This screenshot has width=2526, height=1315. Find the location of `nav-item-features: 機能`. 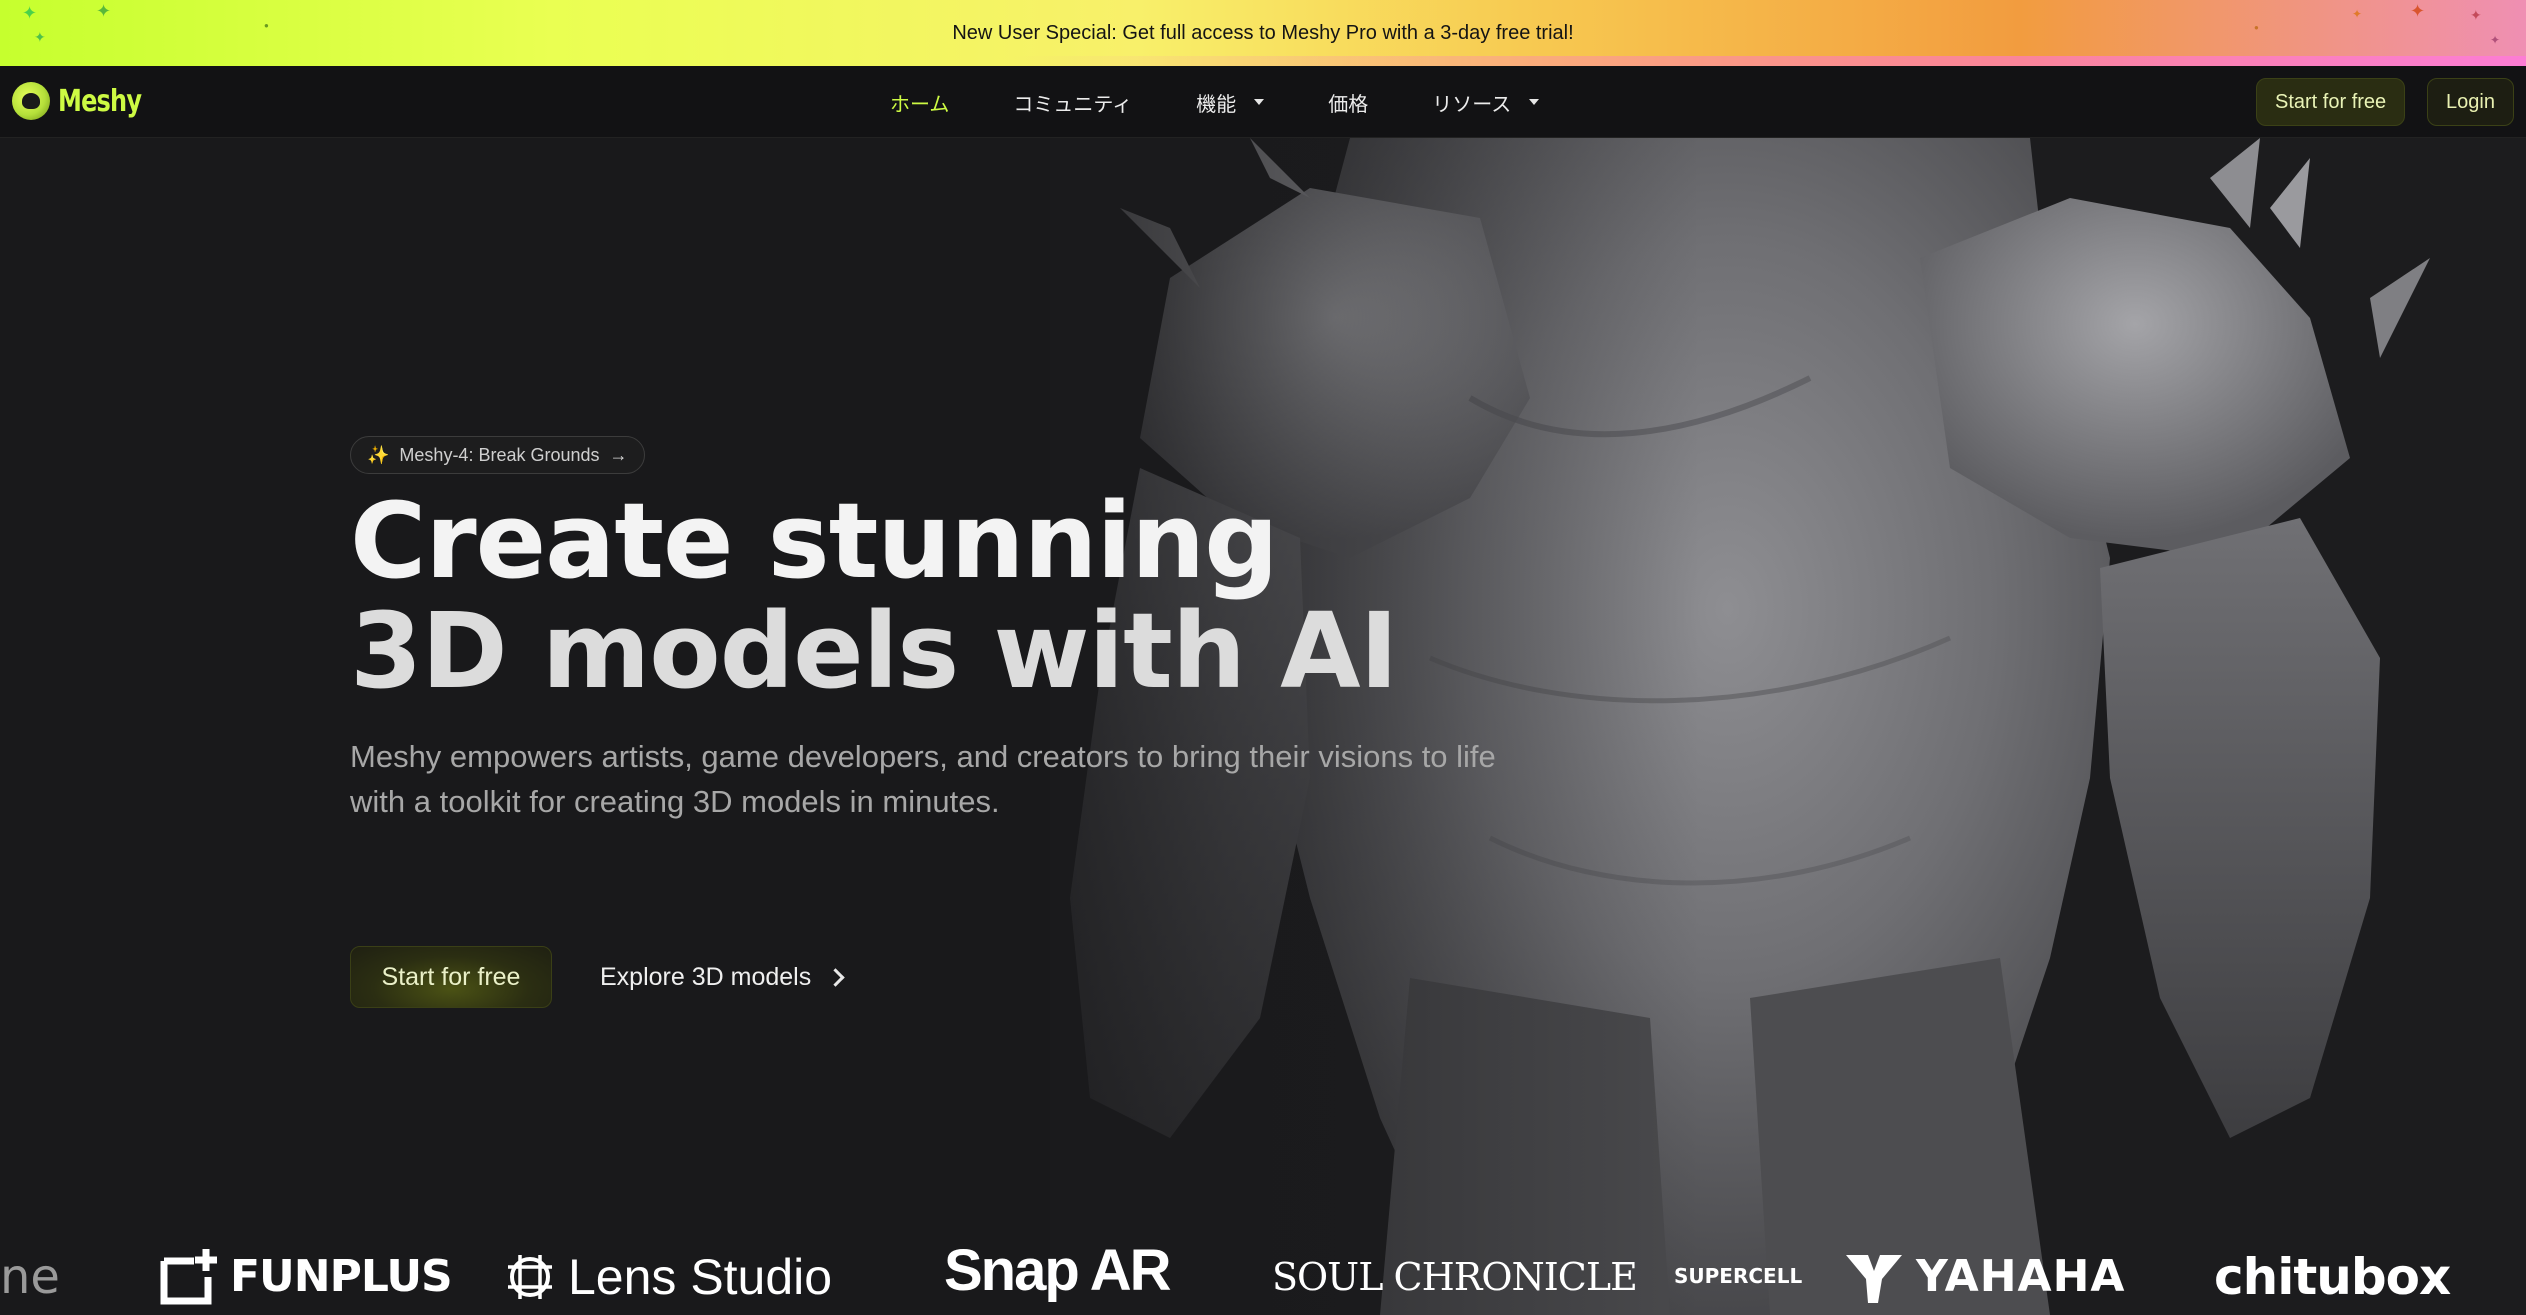

nav-item-features: 機能 is located at coordinates (1230, 102).